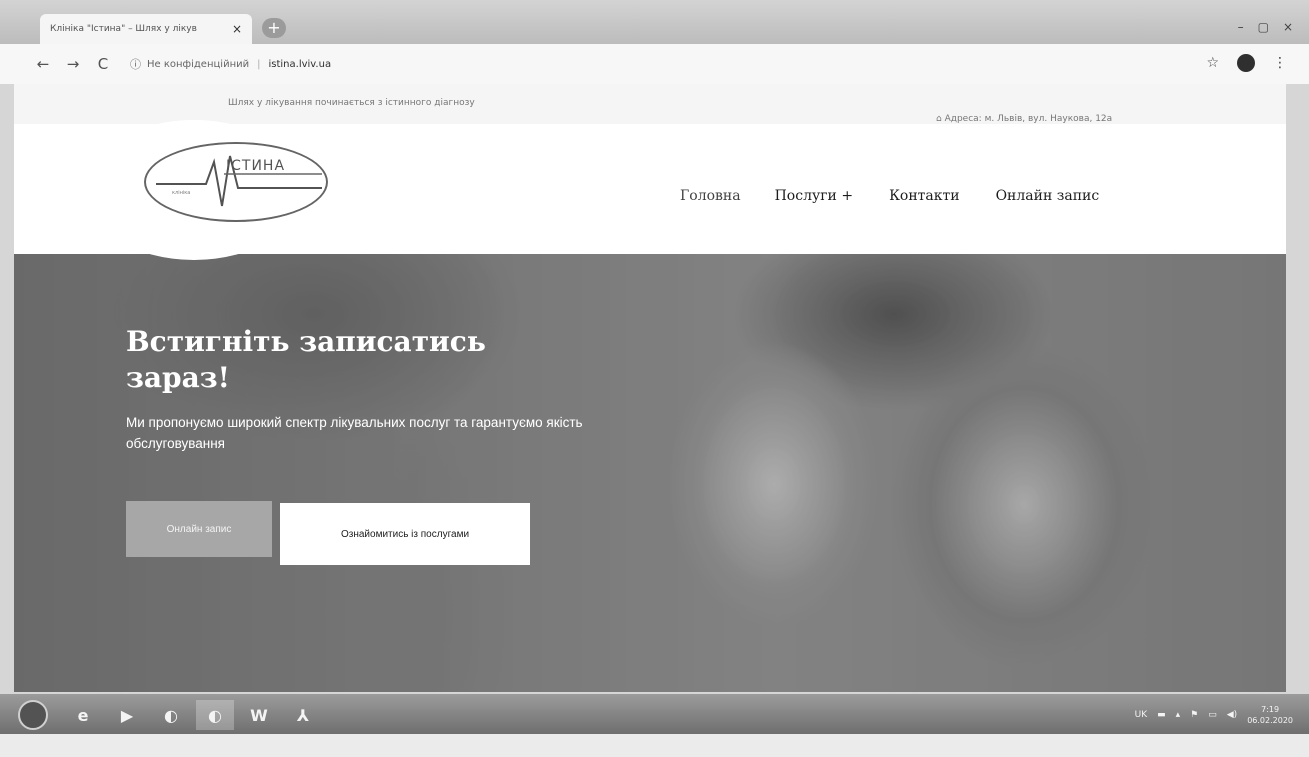 This screenshot has width=1309, height=757. What do you see at coordinates (1241, 27) in the screenshot?
I see `minimize-icon: –` at bounding box center [1241, 27].